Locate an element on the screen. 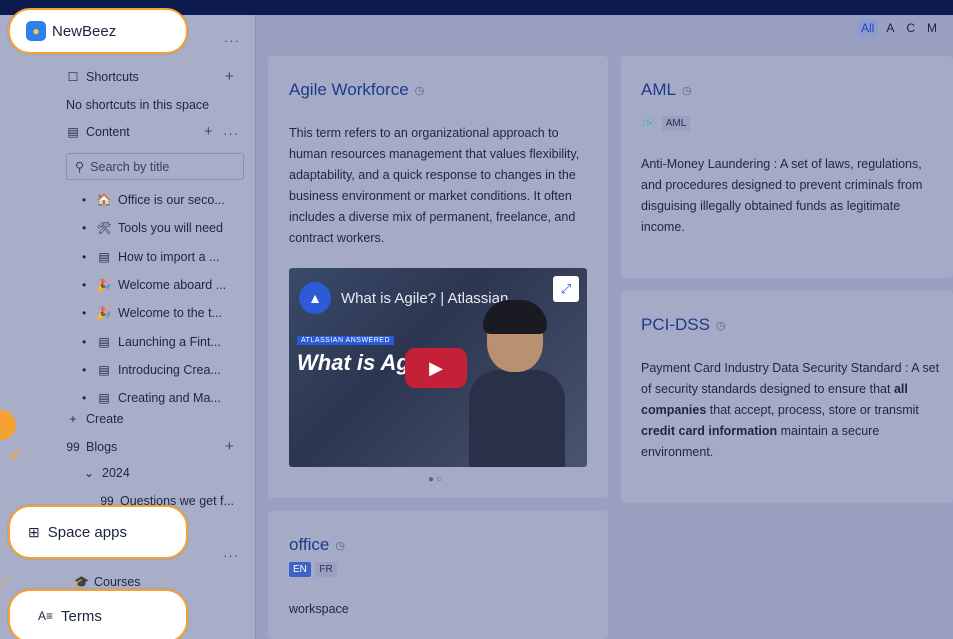 The width and height of the screenshot is (953, 639). atlassian-logo-icon: ▲ is located at coordinates (315, 298).